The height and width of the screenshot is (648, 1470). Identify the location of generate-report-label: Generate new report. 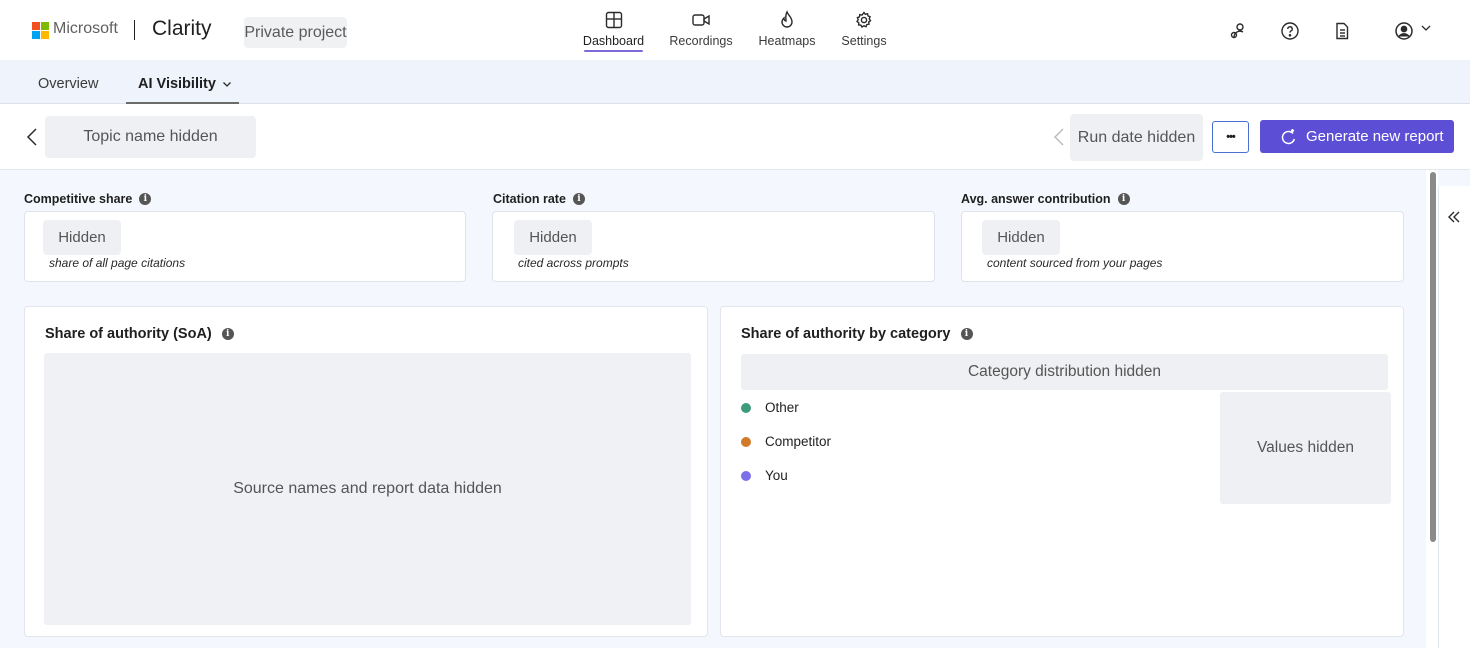
(1375, 136).